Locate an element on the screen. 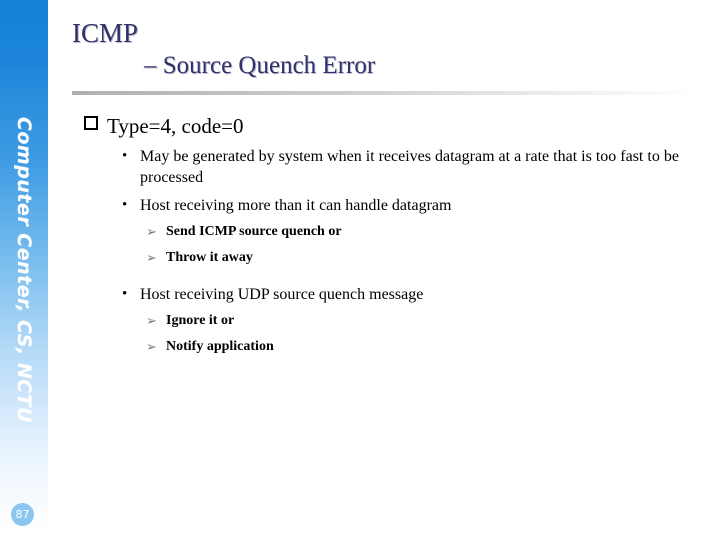  content-heading: Type=4, code=0 is located at coordinates (392, 126).